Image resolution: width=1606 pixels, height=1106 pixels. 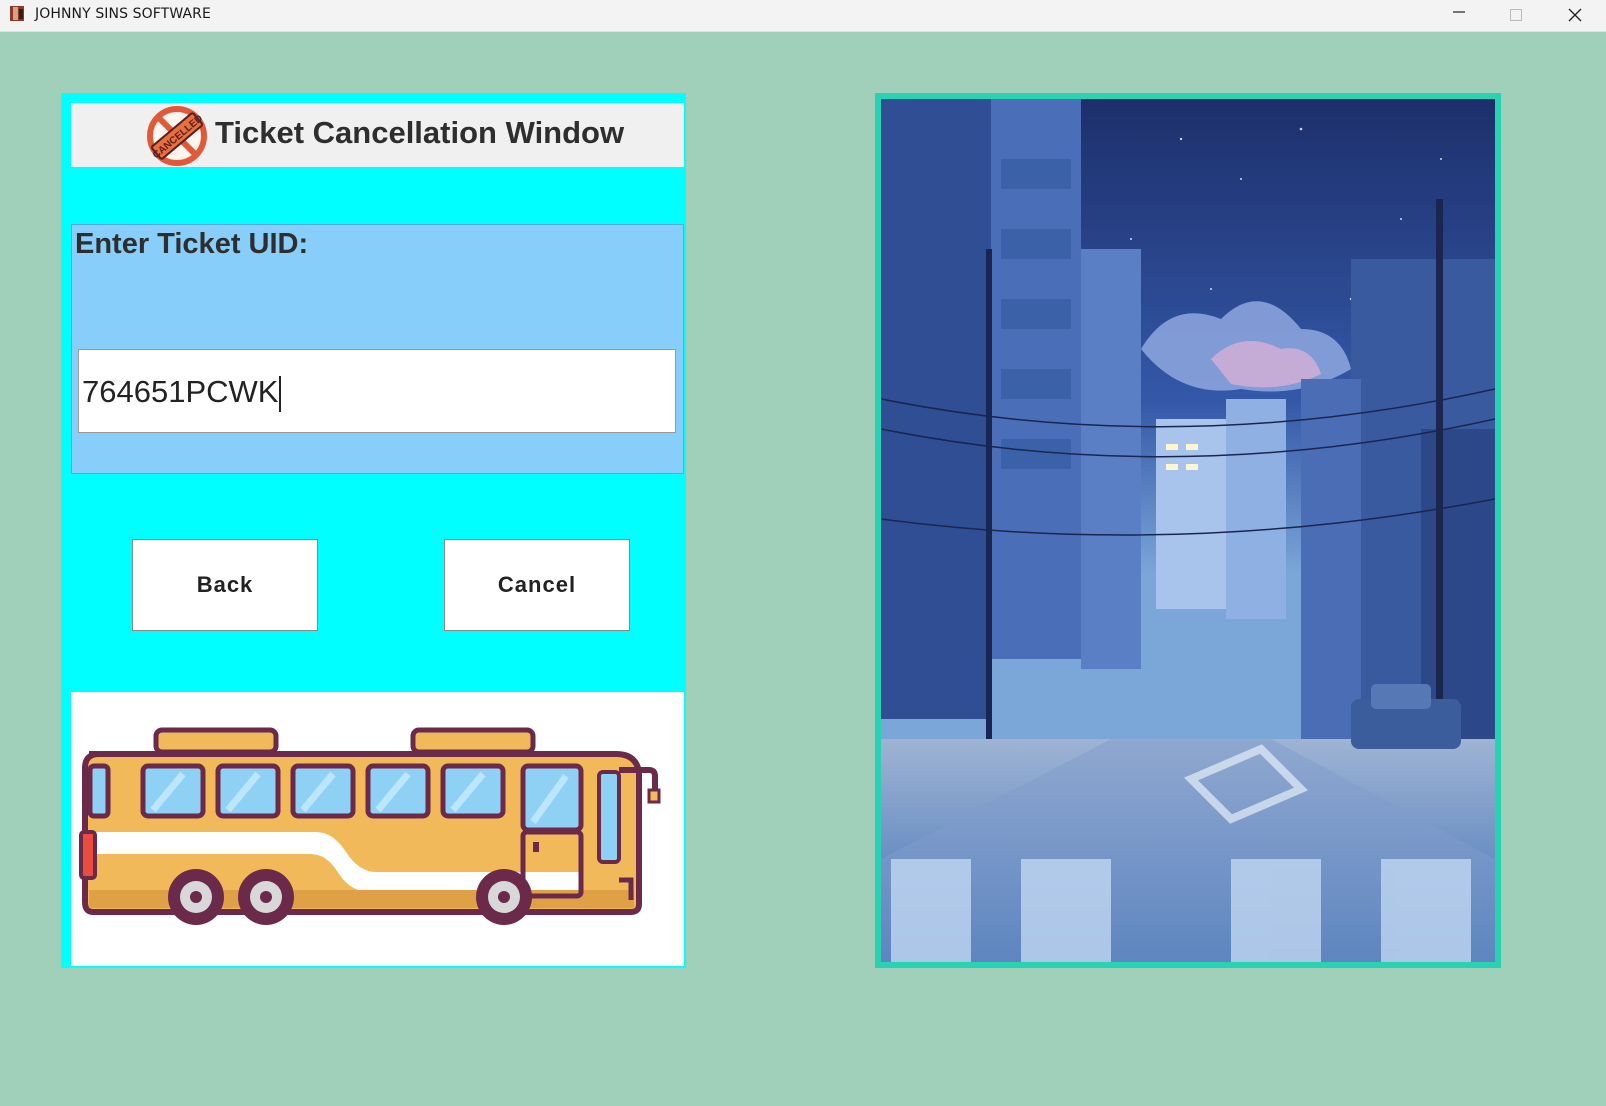 What do you see at coordinates (537, 585) in the screenshot?
I see `cancel-button: Cancel` at bounding box center [537, 585].